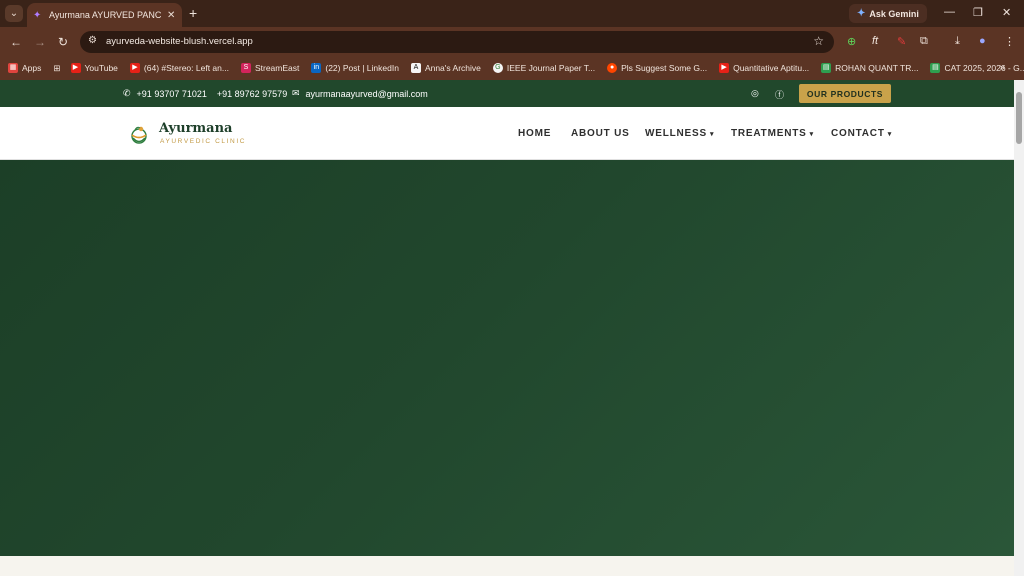  What do you see at coordinates (679, 133) in the screenshot?
I see `nav-wellness: WELLNESS ▾` at bounding box center [679, 133].